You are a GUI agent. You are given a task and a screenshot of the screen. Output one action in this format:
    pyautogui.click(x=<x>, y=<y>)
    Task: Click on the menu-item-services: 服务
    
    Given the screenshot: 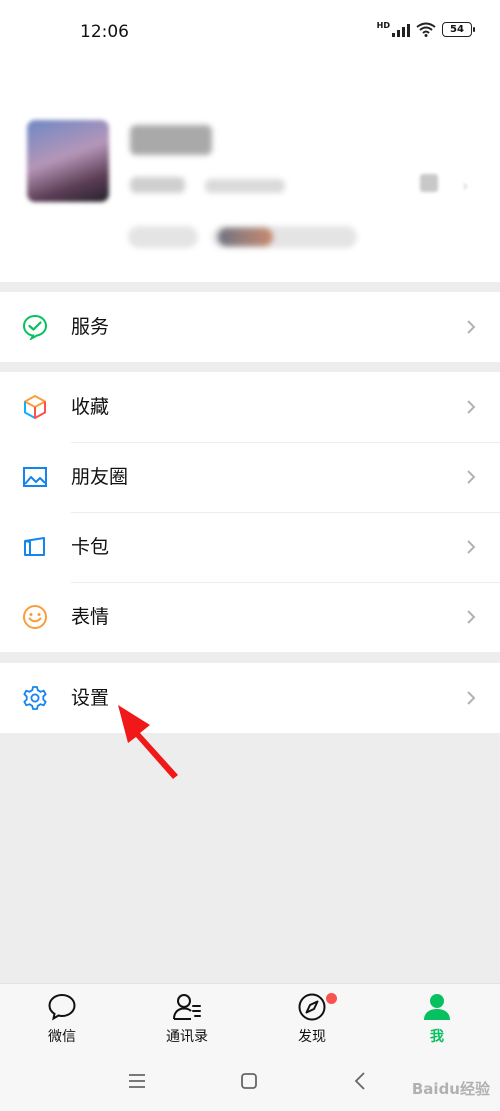 What is the action you would take?
    pyautogui.click(x=250, y=327)
    